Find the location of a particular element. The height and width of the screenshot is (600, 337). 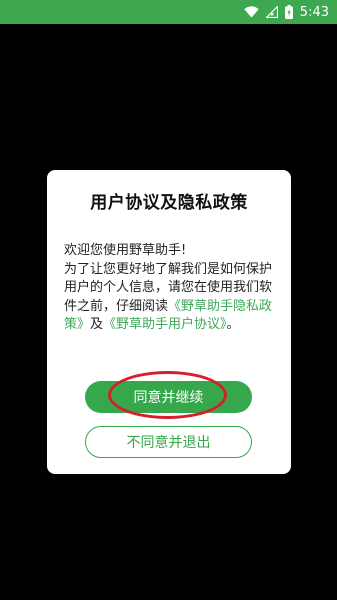

and-text: 及 is located at coordinates (97, 324).